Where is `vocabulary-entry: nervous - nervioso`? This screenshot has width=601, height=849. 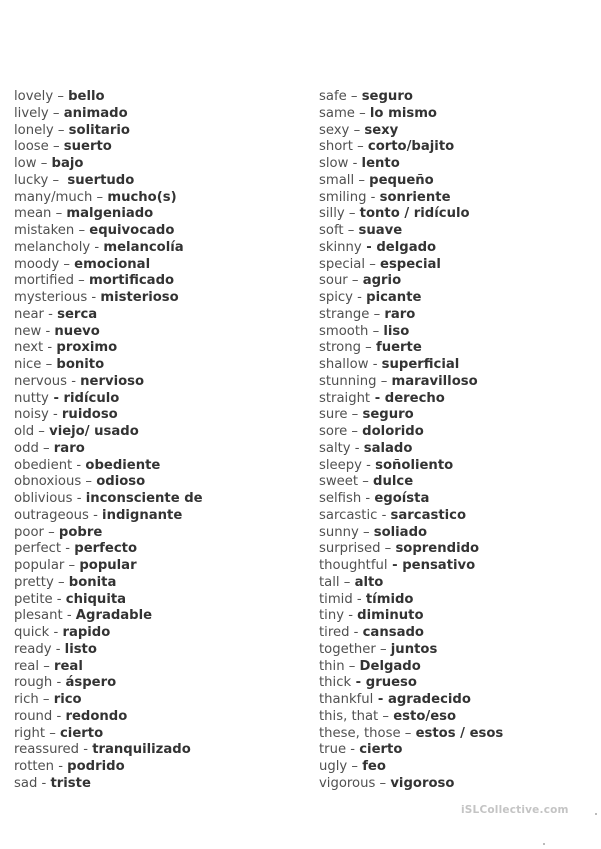 vocabulary-entry: nervous - nervioso is located at coordinates (108, 382).